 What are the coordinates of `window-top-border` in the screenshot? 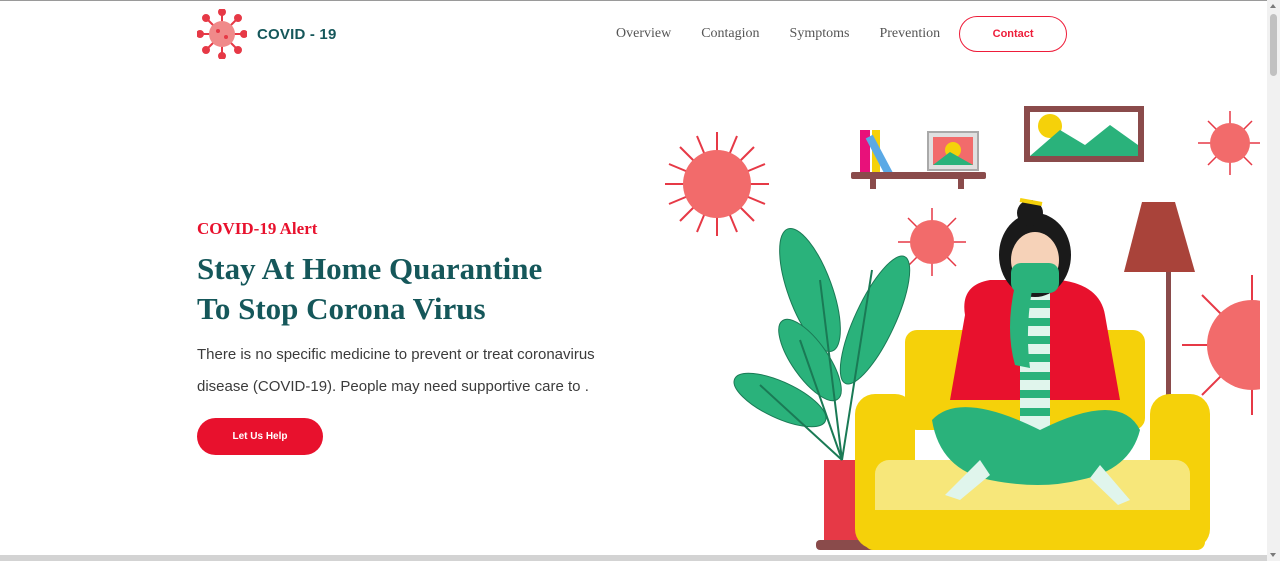 It's located at (640, 0).